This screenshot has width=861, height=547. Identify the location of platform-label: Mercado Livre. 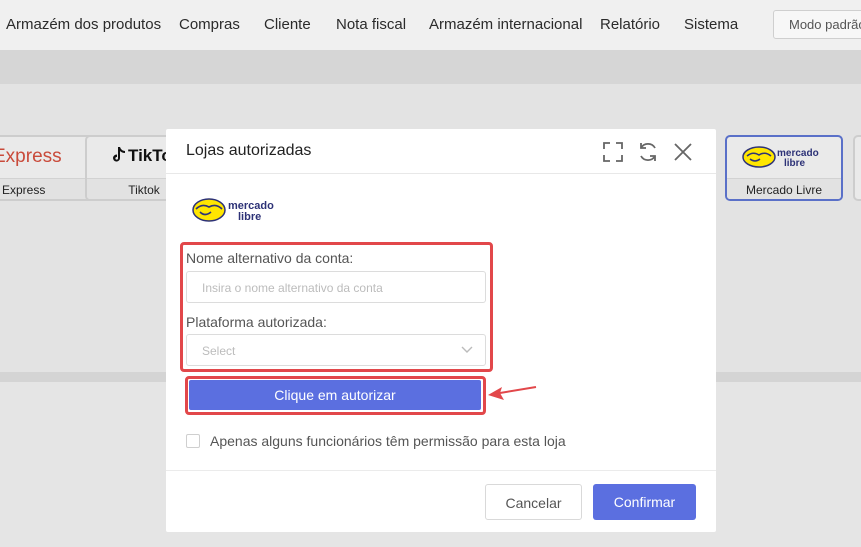
(784, 188).